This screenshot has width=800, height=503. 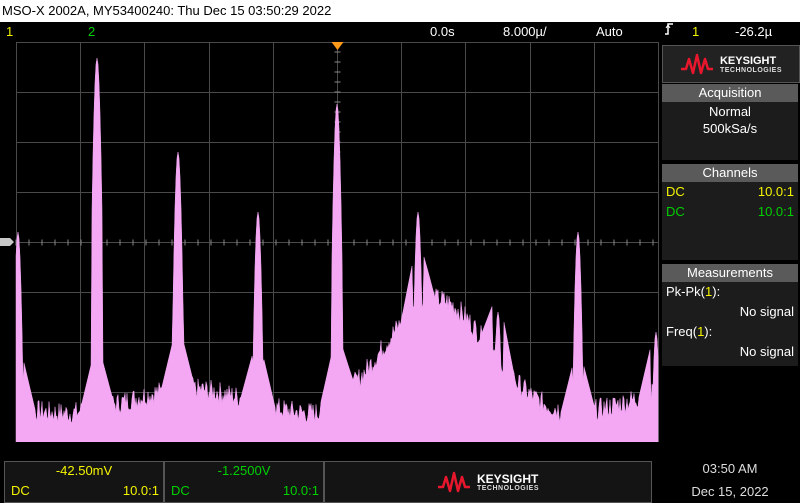 I want to click on channel-1-coupling-bottom: DC, so click(x=20, y=490).